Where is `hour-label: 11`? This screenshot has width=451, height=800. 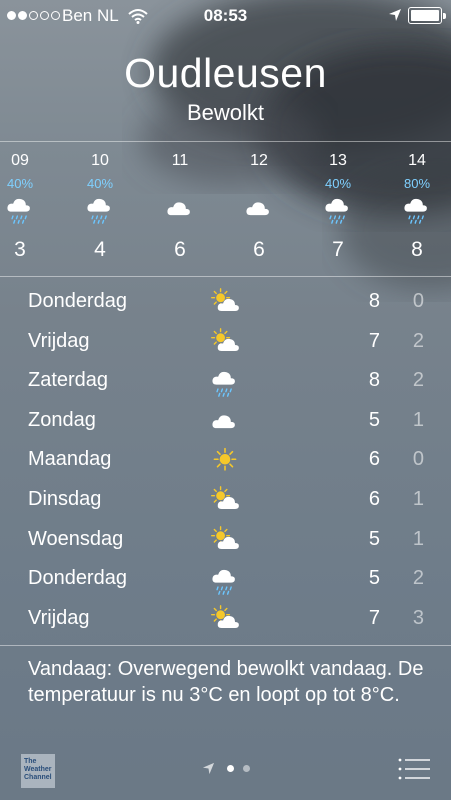 hour-label: 11 is located at coordinates (180, 160).